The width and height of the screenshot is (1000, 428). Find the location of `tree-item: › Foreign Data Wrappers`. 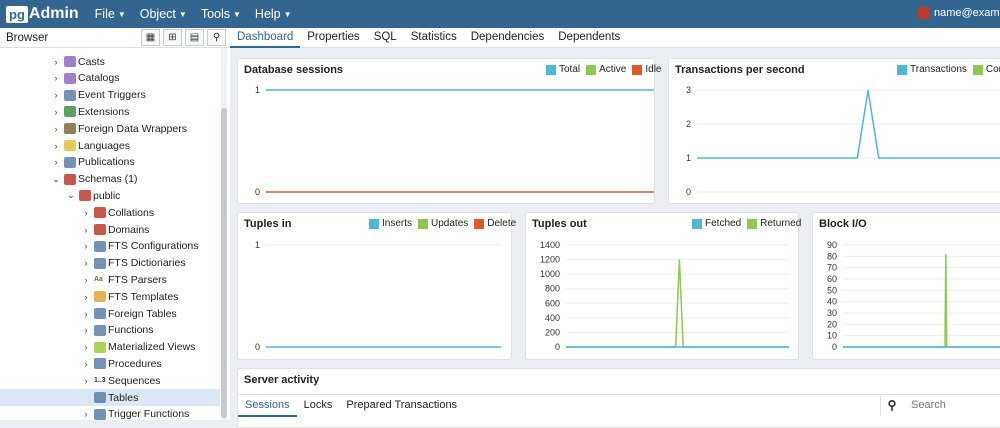

tree-item: › Foreign Data Wrappers is located at coordinates (110, 128).